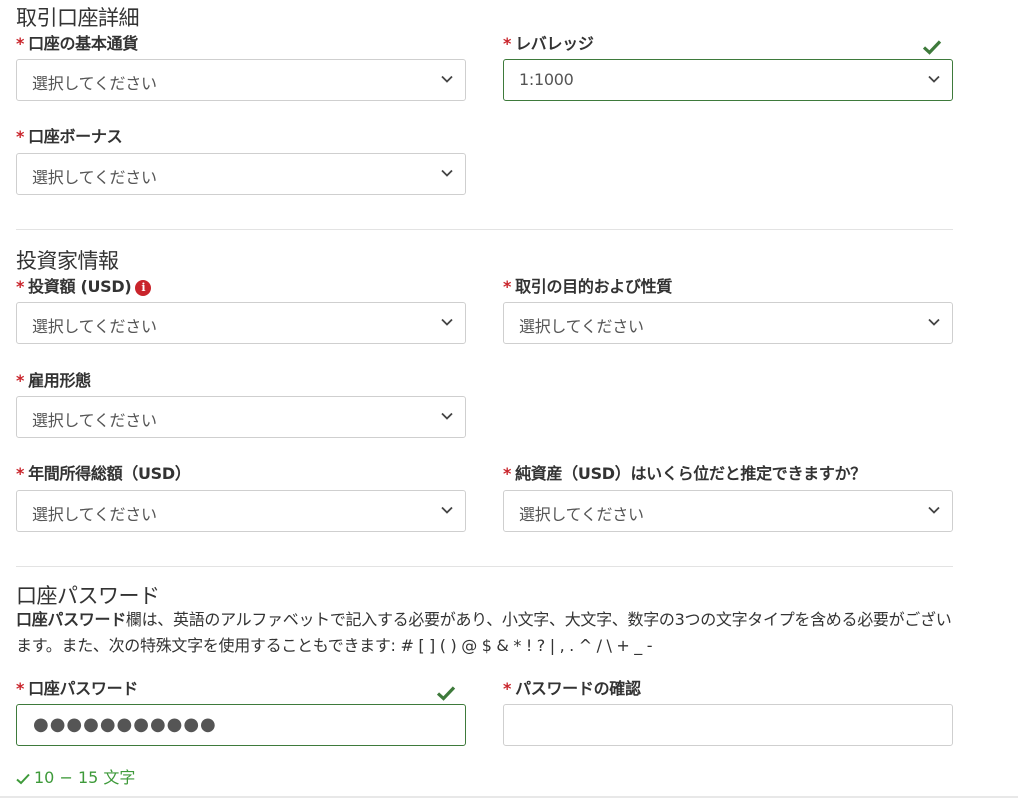 The width and height of the screenshot is (1018, 798). What do you see at coordinates (85, 777) in the screenshot?
I see `password-rule-length-text: 10 − 15 文字` at bounding box center [85, 777].